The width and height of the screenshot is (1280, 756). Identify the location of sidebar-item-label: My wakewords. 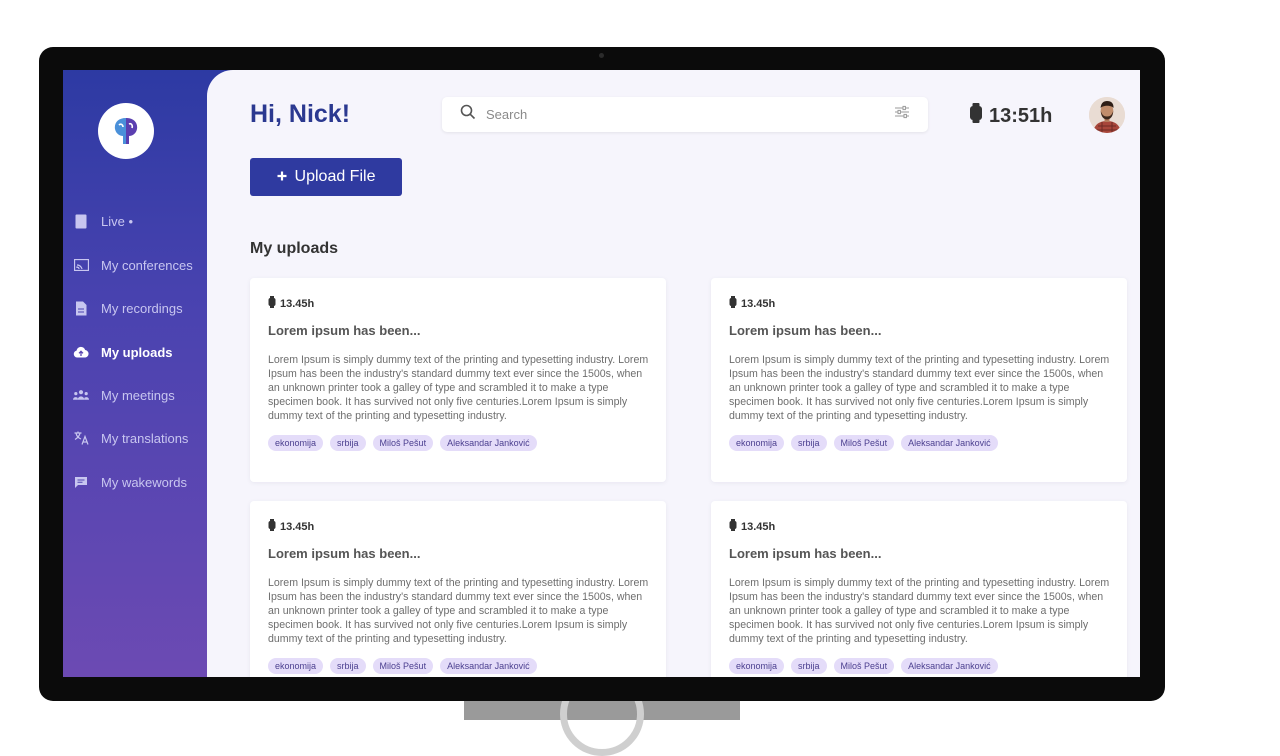
(144, 482).